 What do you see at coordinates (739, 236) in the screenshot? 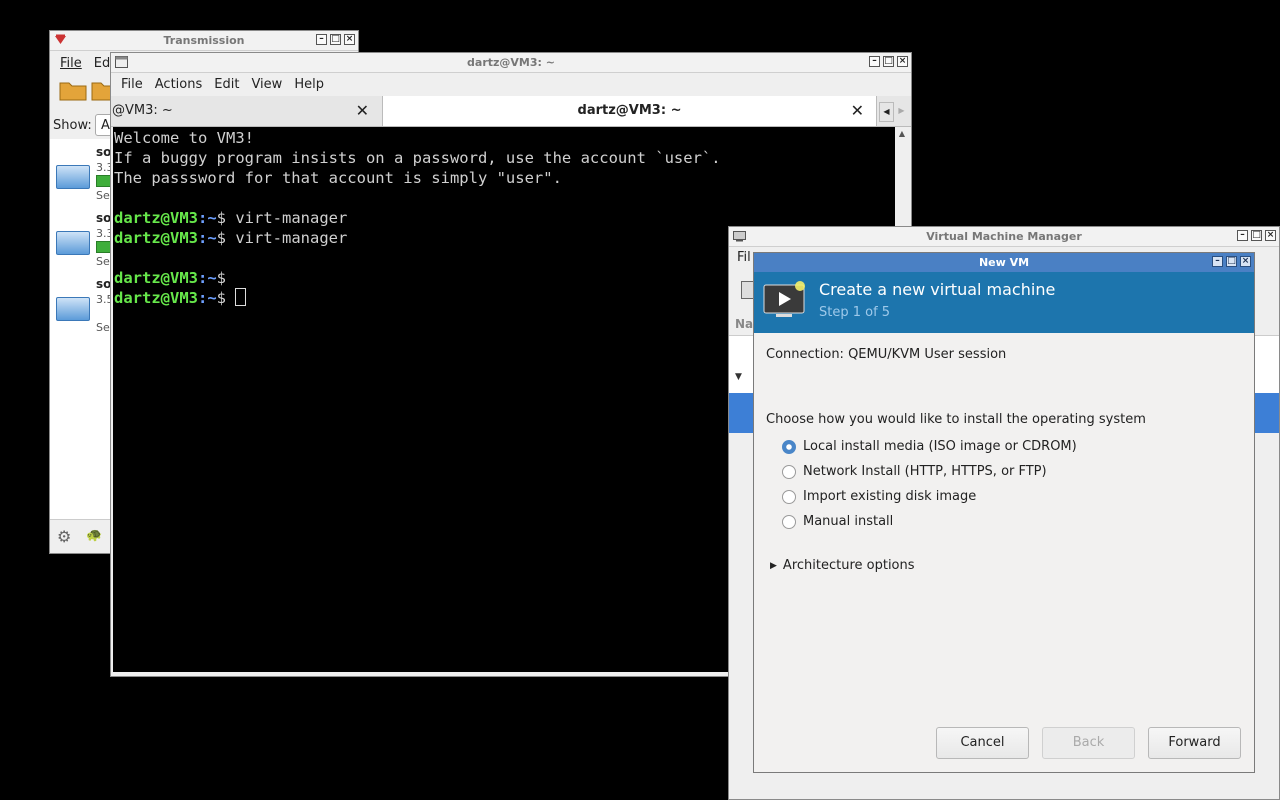
I see `vmm-app-icon` at bounding box center [739, 236].